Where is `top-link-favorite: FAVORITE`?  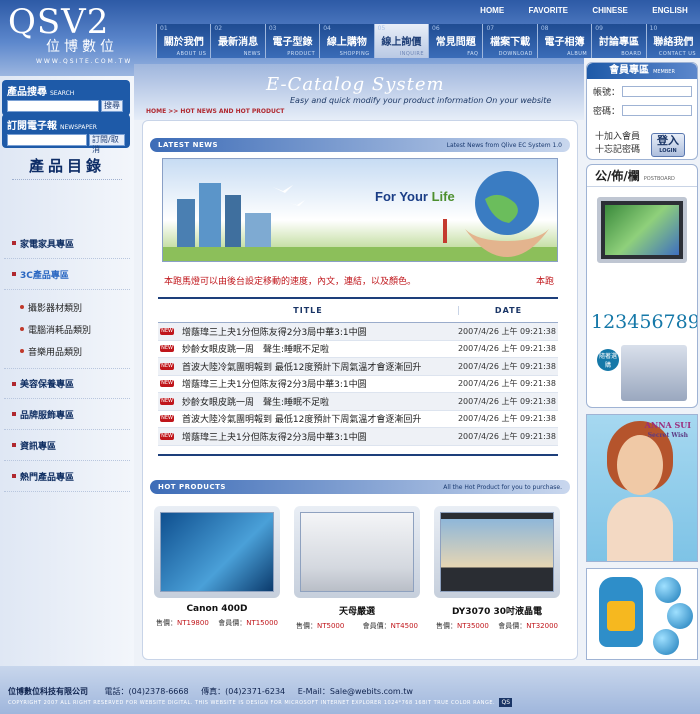 top-link-favorite: FAVORITE is located at coordinates (548, 13).